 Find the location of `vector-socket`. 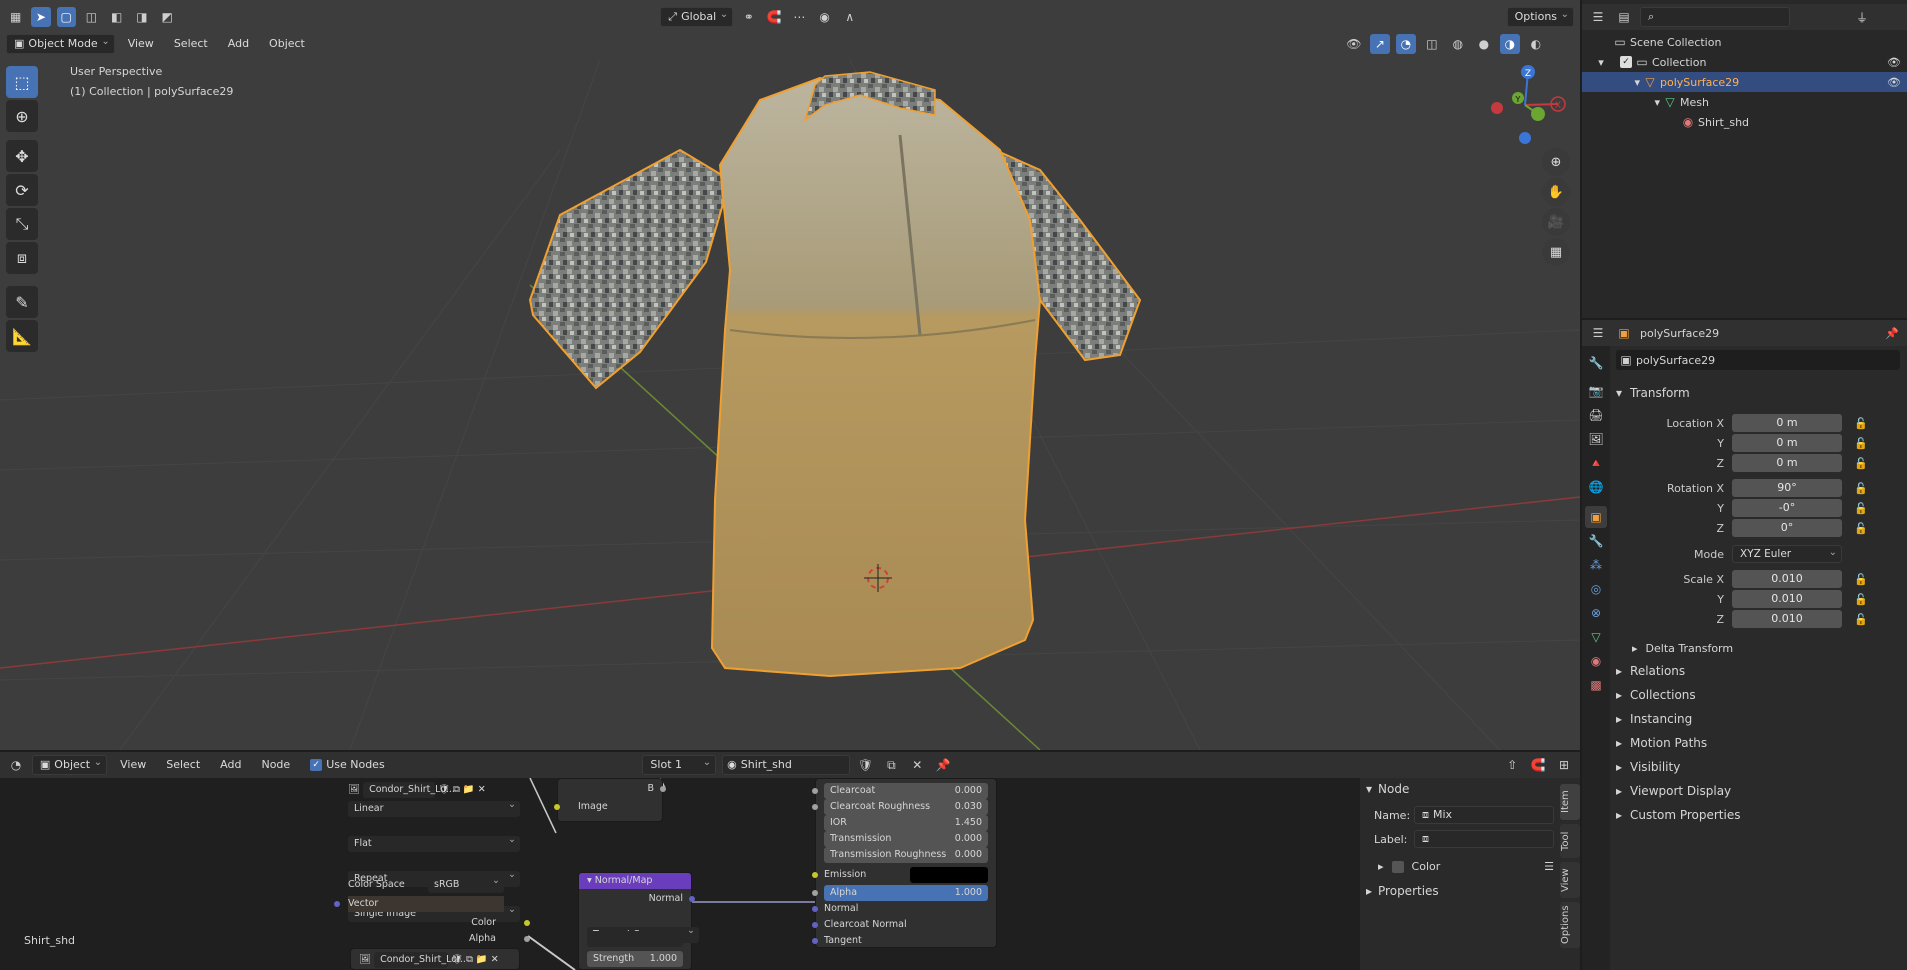

vector-socket is located at coordinates (337, 904).